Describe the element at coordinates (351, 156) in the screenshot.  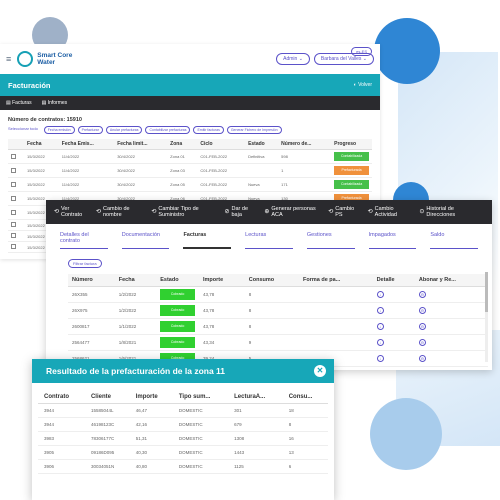
I see `table-cell: Contabilizada` at that location.